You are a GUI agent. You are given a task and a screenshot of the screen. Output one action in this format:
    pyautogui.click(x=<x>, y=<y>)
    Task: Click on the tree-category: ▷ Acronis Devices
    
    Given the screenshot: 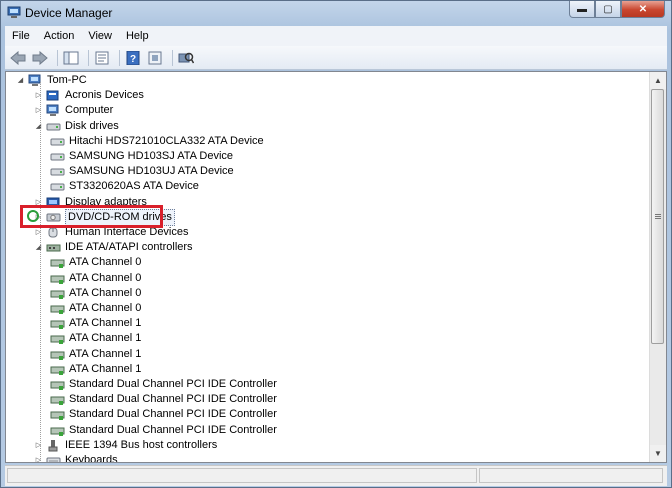 What is the action you would take?
    pyautogui.click(x=89, y=95)
    